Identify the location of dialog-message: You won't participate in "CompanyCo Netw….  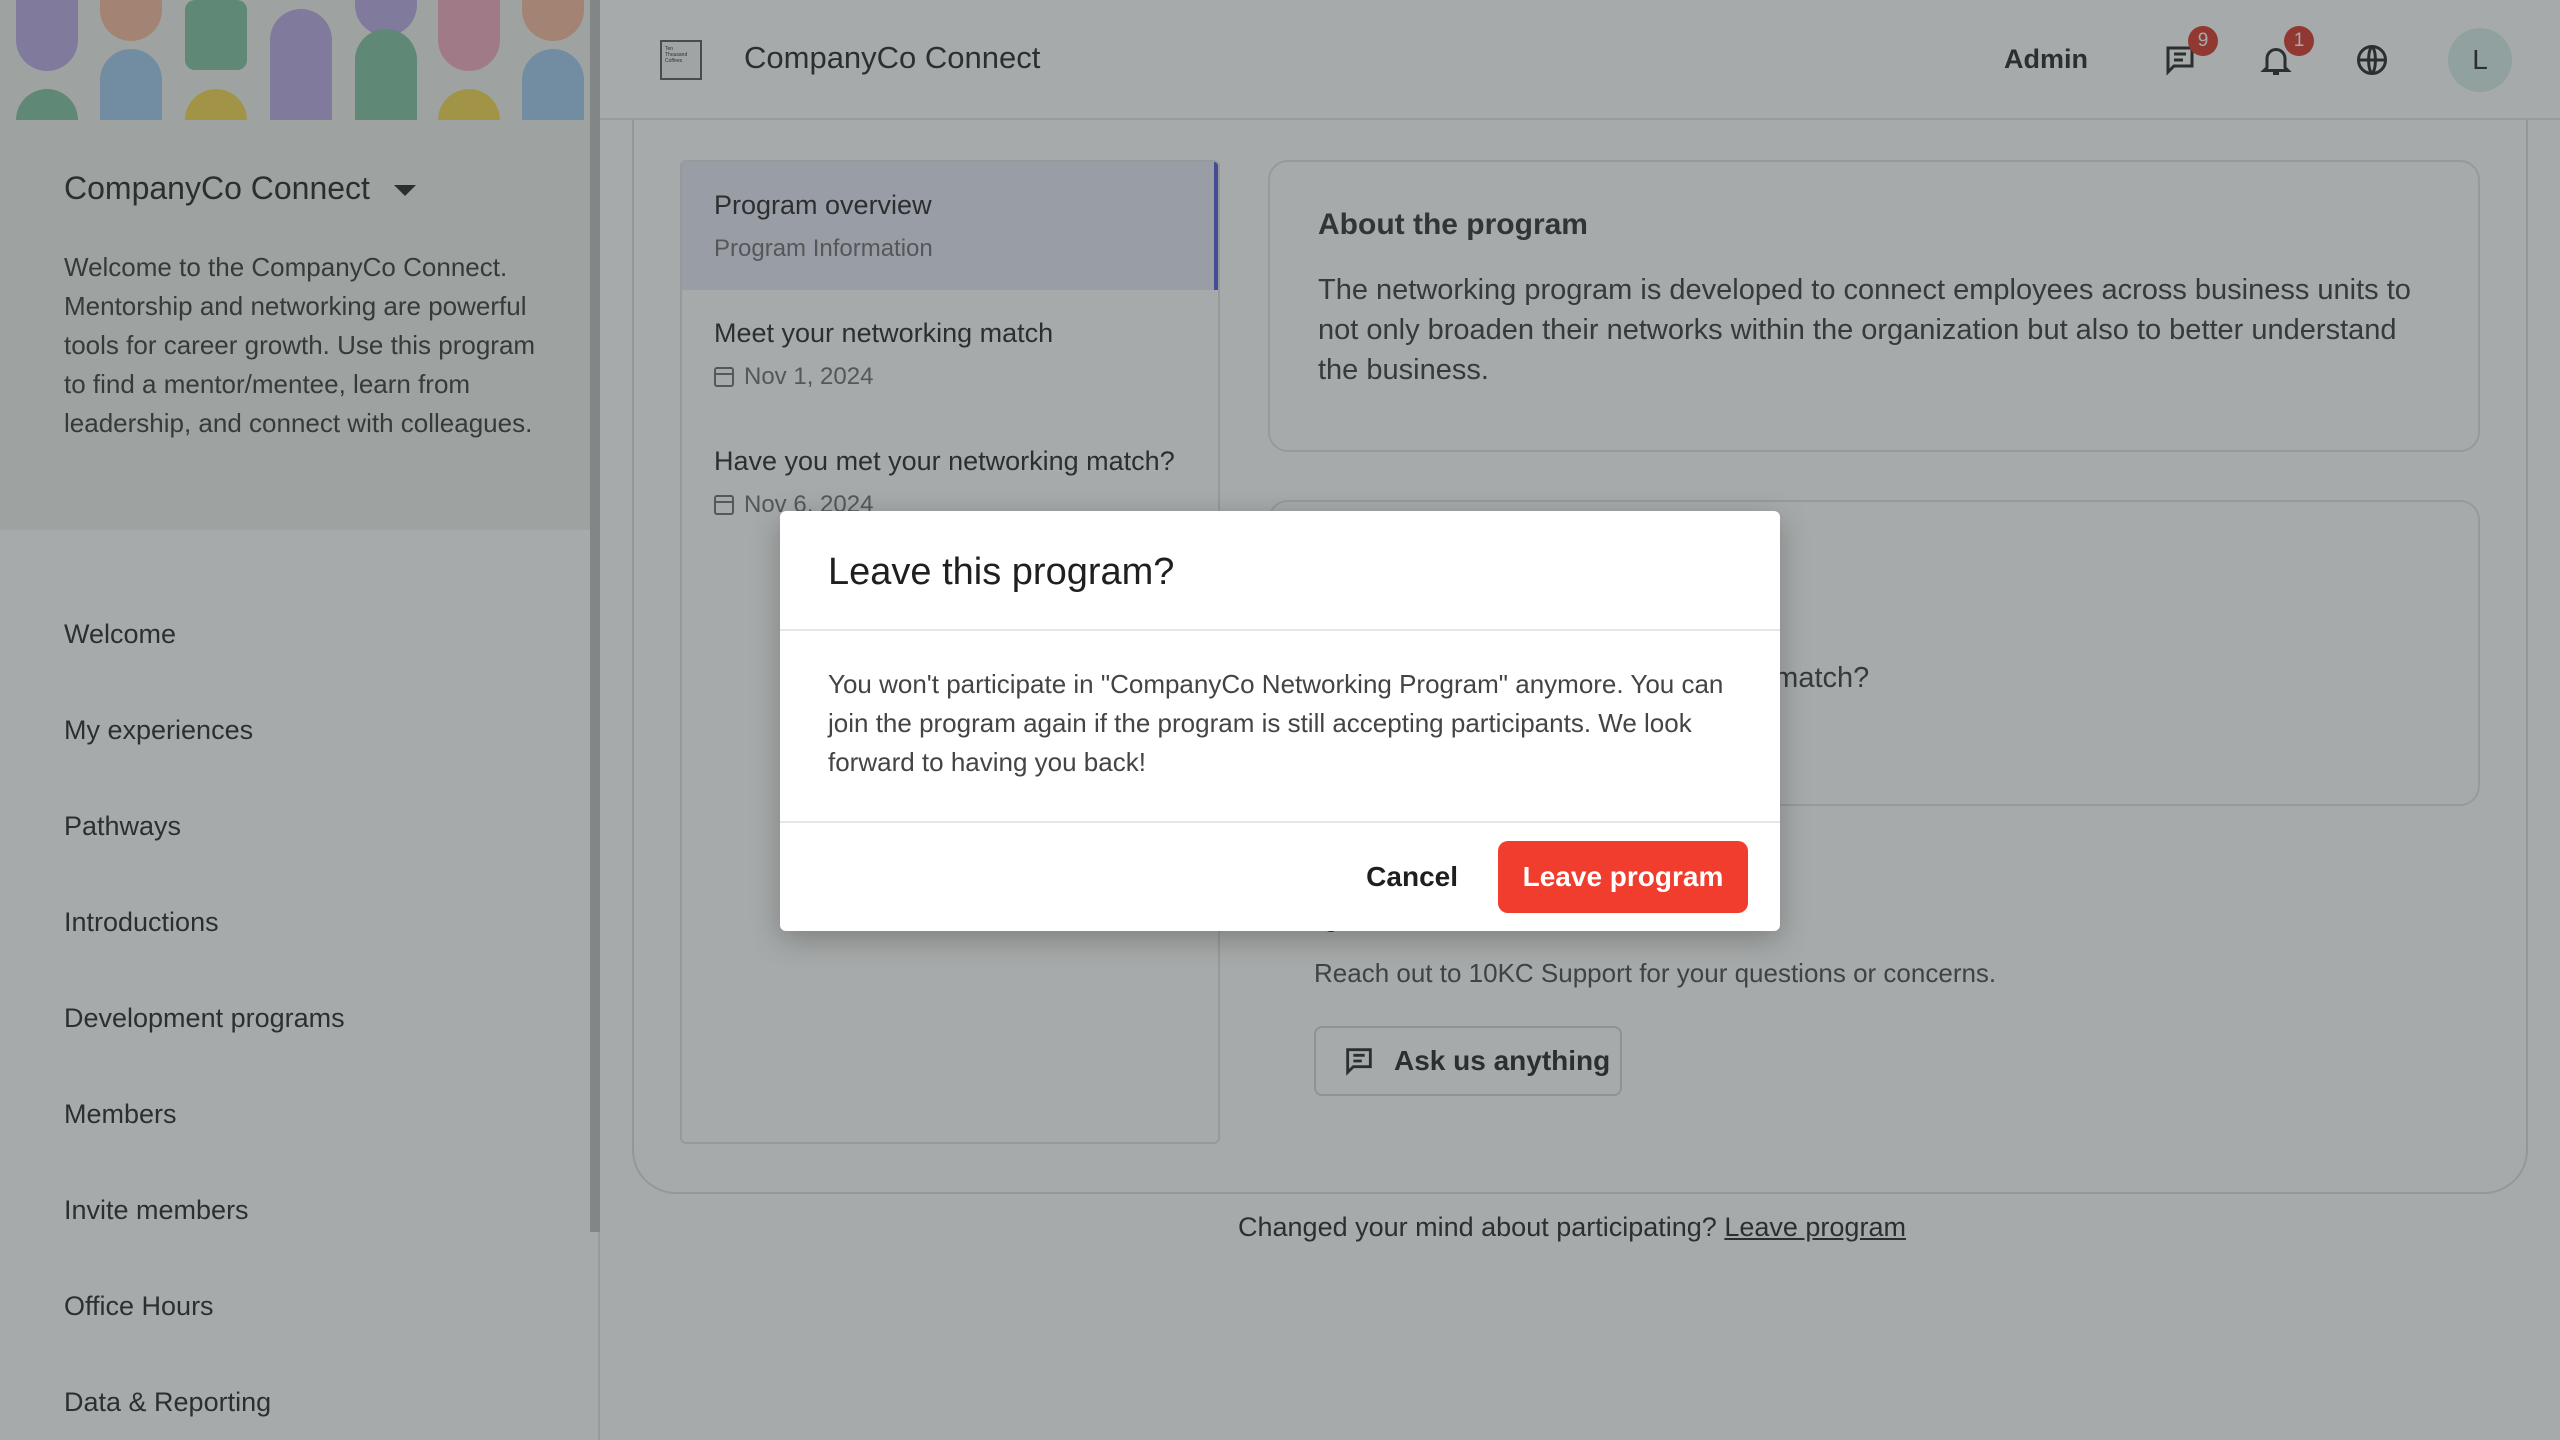
(1280, 727).